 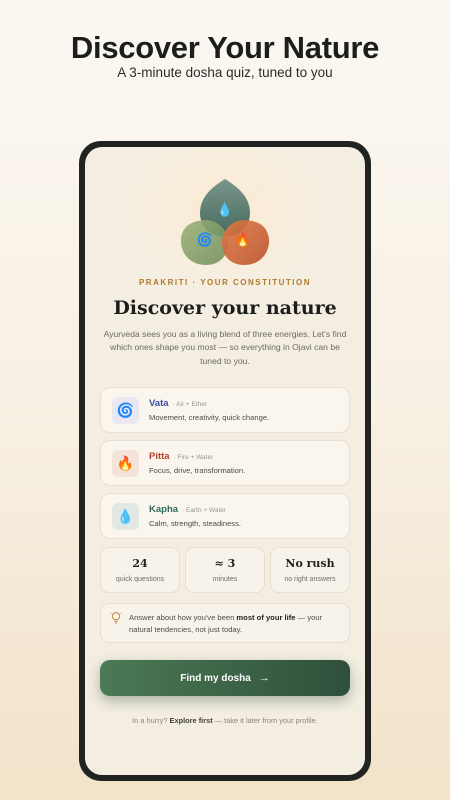 I want to click on stat-label: minutes, so click(x=225, y=579).